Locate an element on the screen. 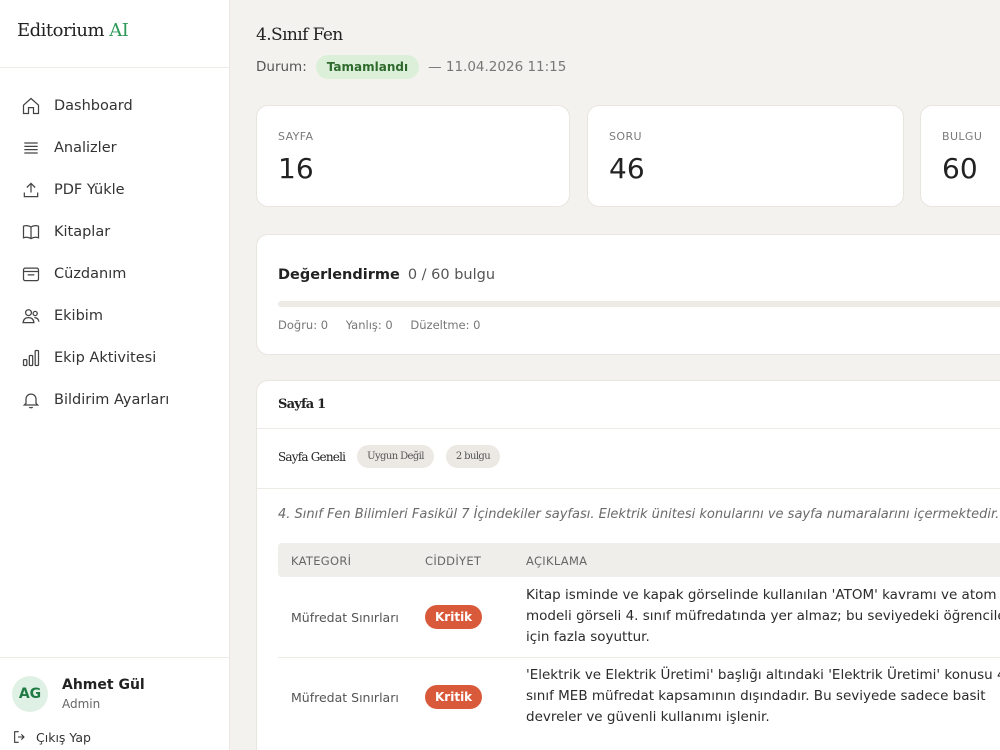 The height and width of the screenshot is (750, 1000). sidebar-item-label: Analizler is located at coordinates (85, 148).